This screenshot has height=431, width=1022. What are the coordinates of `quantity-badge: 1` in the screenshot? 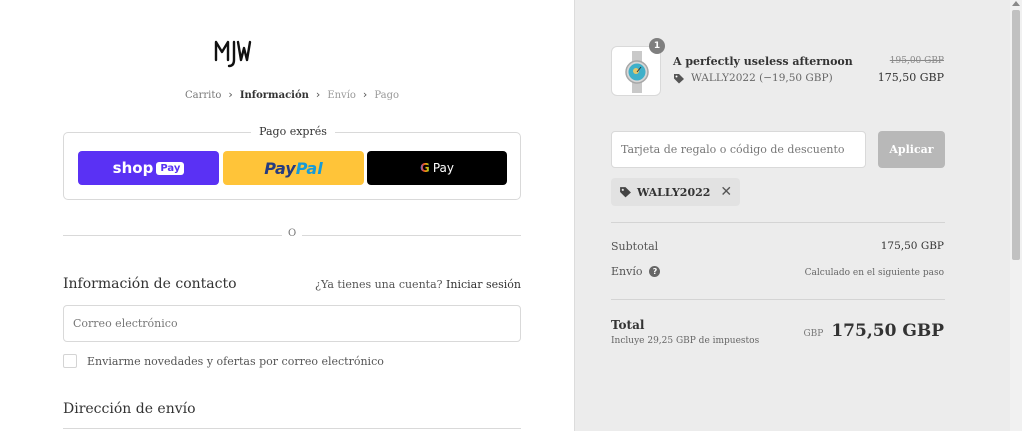 It's located at (657, 46).